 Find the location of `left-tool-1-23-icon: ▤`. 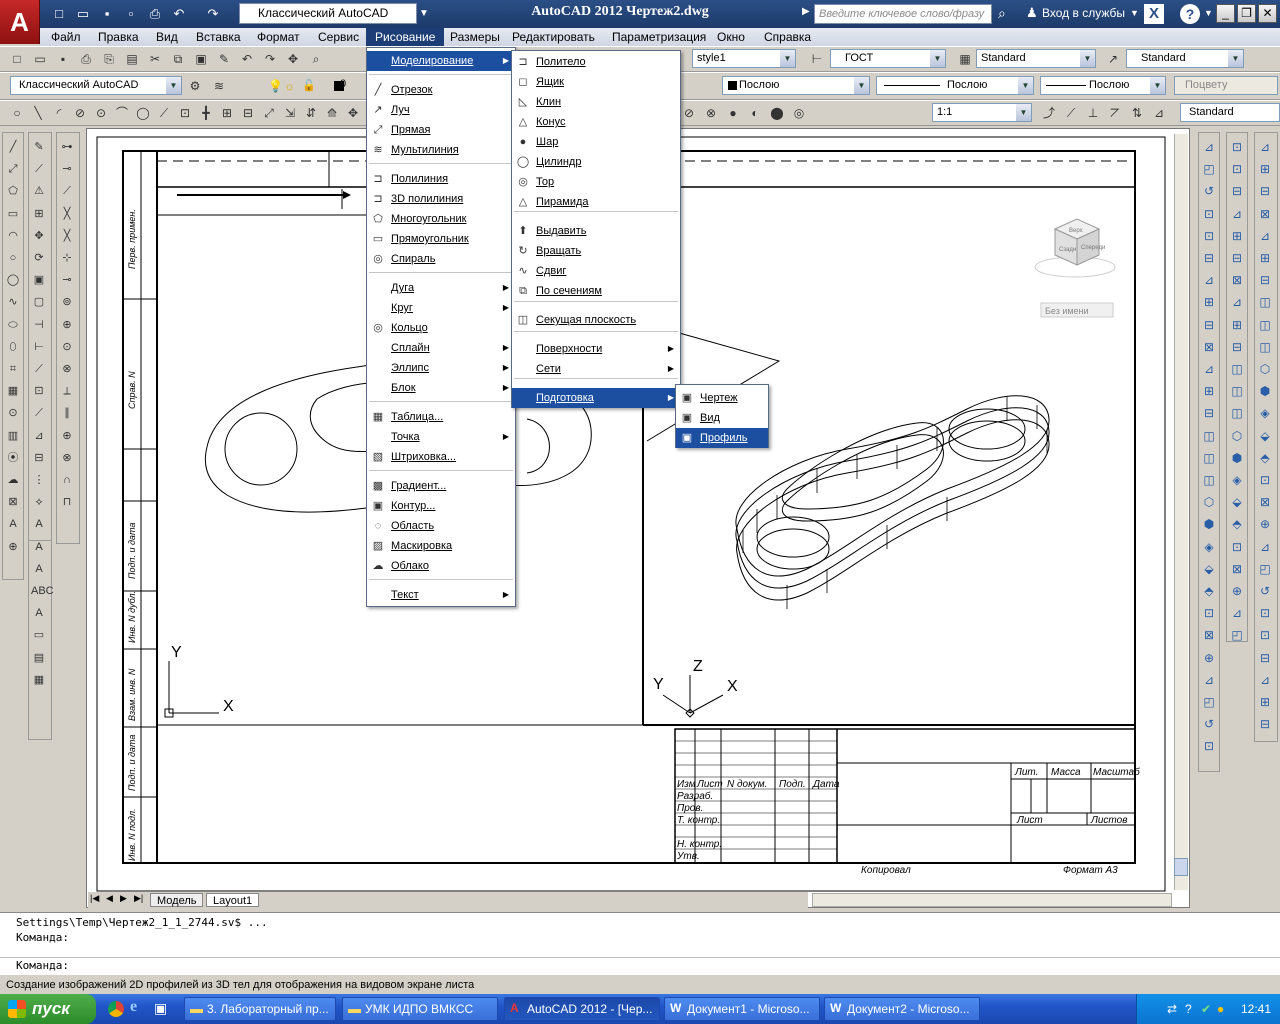

left-tool-1-23-icon: ▤ is located at coordinates (39, 658).